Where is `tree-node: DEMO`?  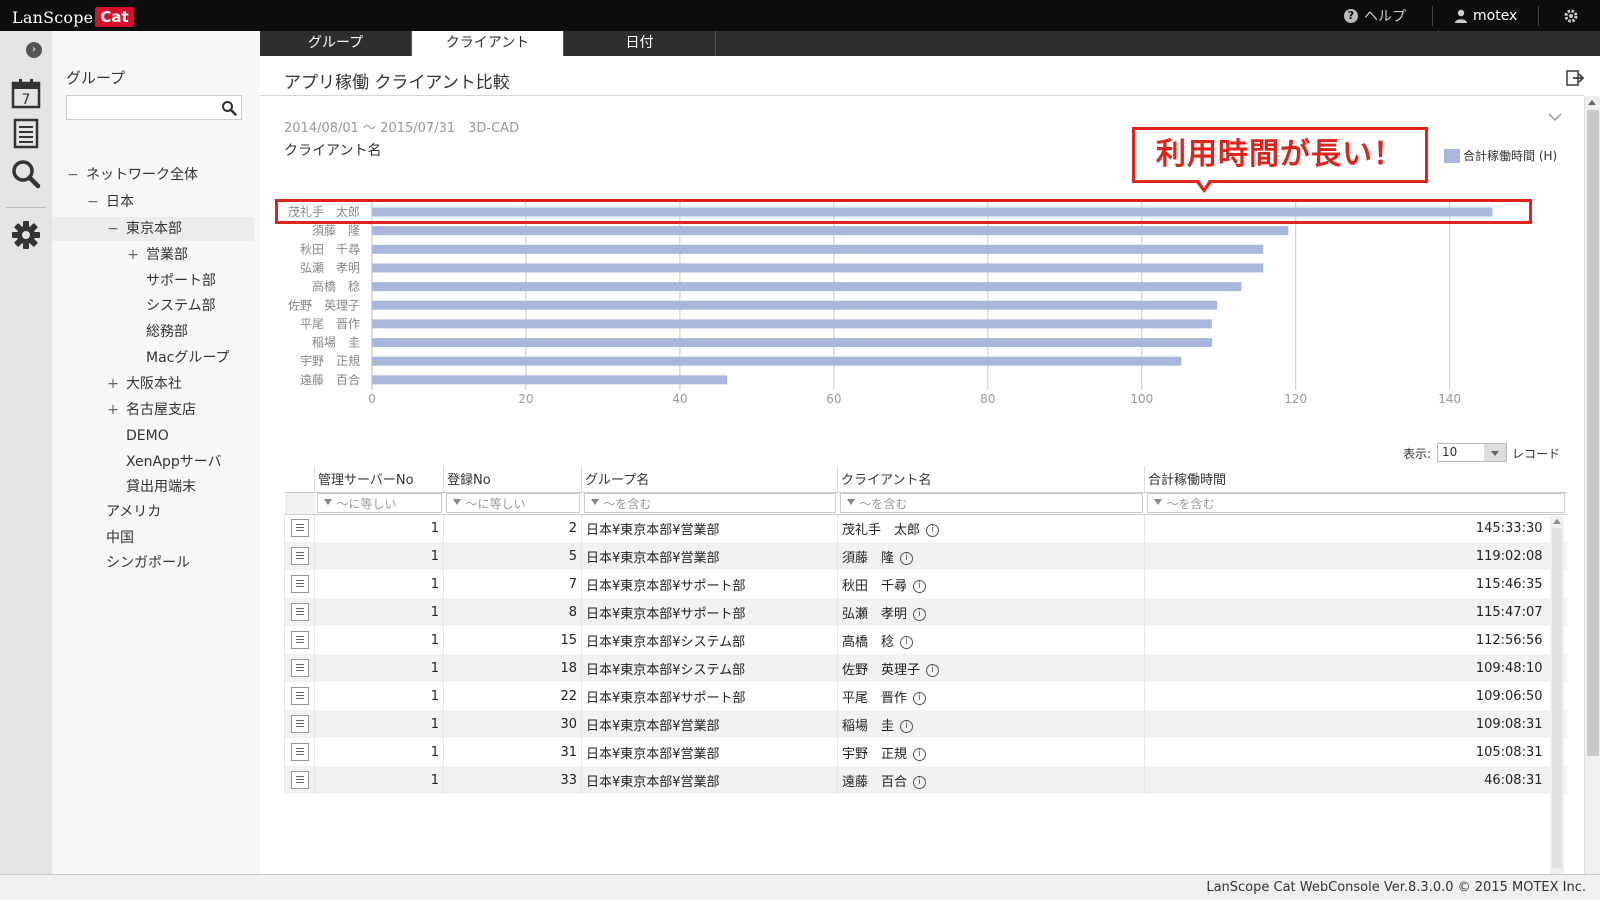
tree-node: DEMO is located at coordinates (153, 436).